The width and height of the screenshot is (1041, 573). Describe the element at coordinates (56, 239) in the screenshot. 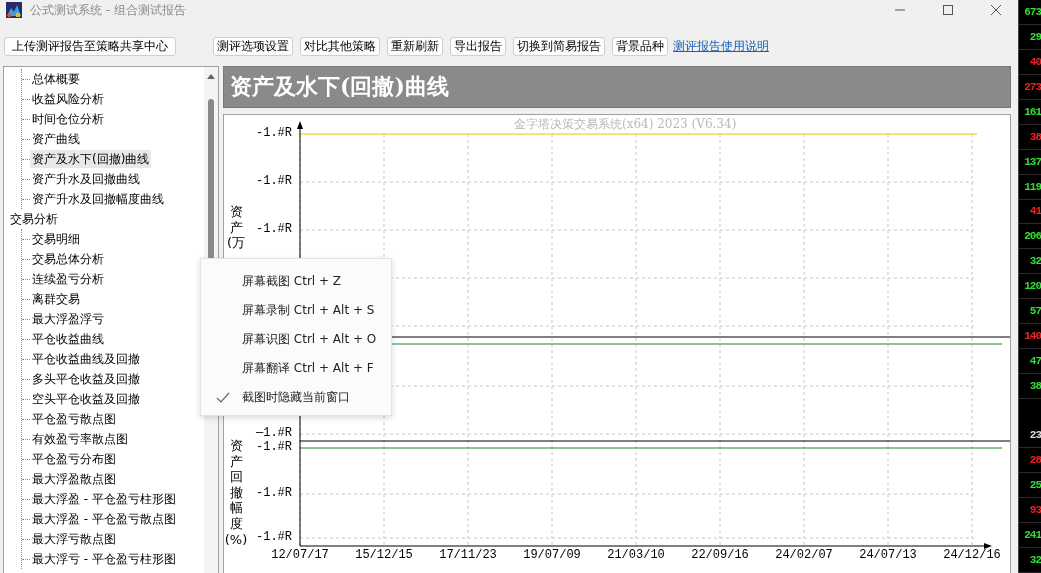

I see `tree-item: 交易明细` at that location.